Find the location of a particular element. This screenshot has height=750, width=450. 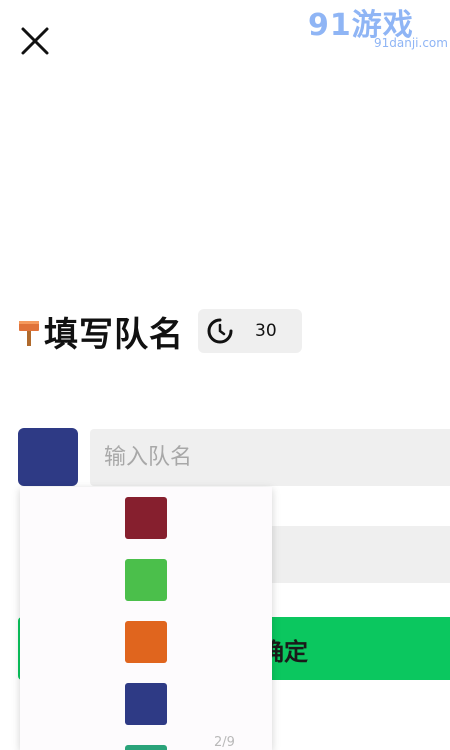

team-color-picker is located at coordinates (48, 457).